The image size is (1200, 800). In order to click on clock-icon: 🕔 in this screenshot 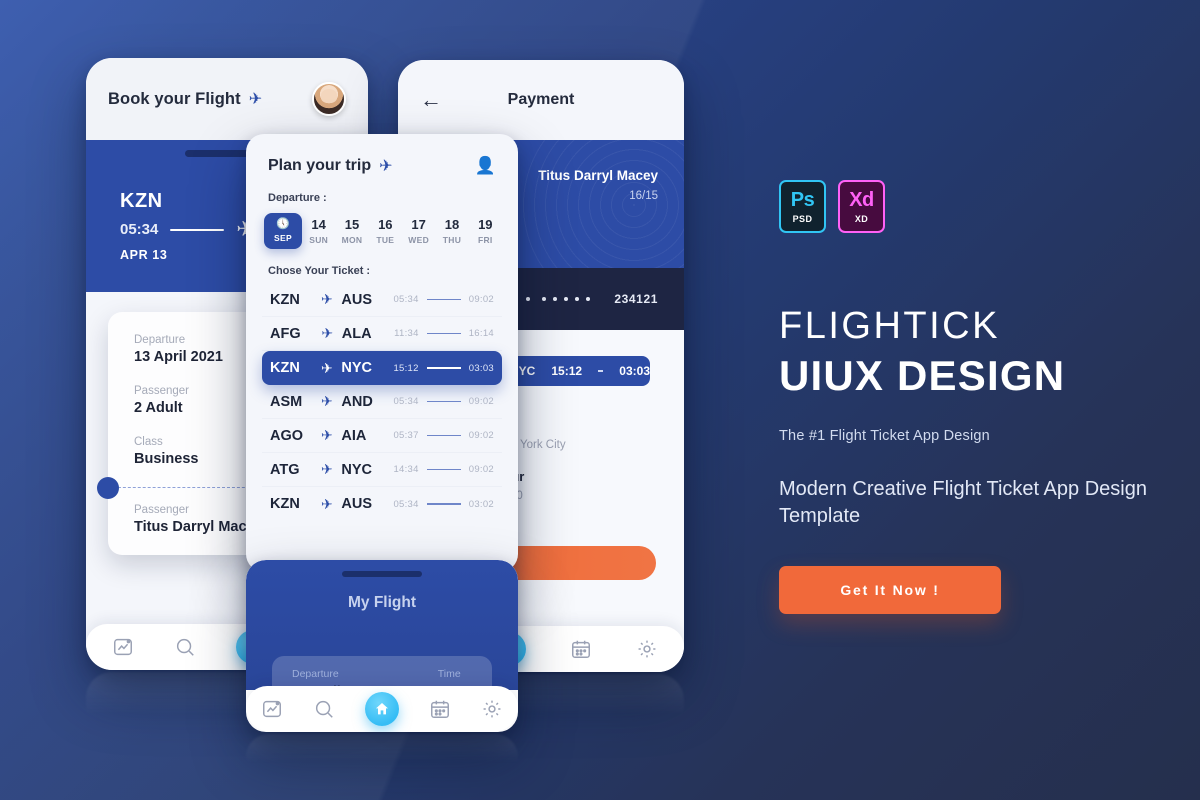, I will do `click(283, 224)`.